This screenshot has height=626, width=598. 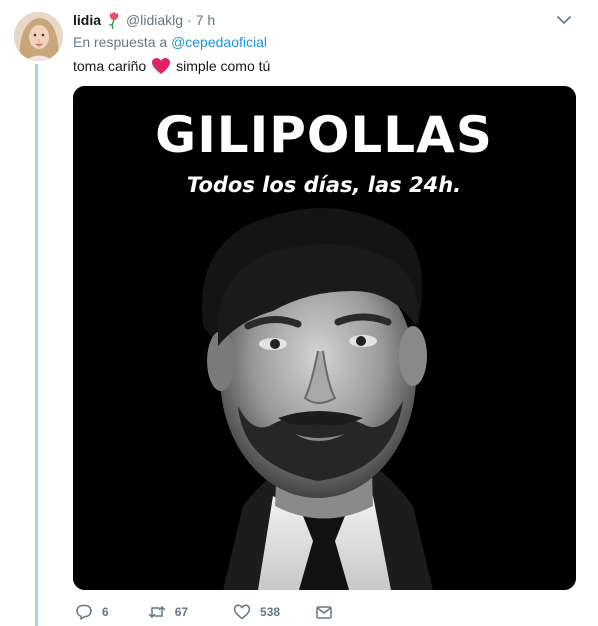 I want to click on tweet-header: lidia @lidiaklg · 7 h, so click(x=144, y=20).